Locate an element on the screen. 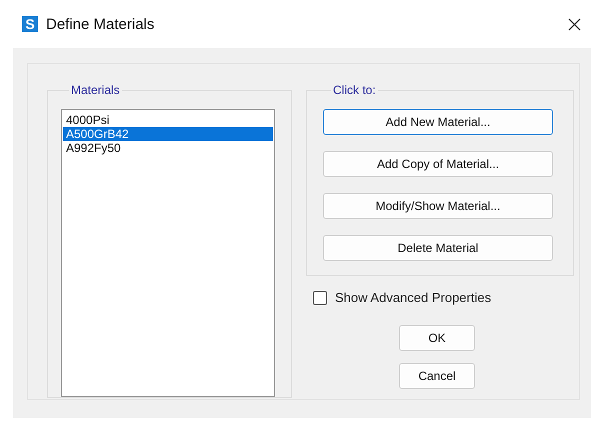 The image size is (591, 422). list-item: A500GrB42 is located at coordinates (168, 134).